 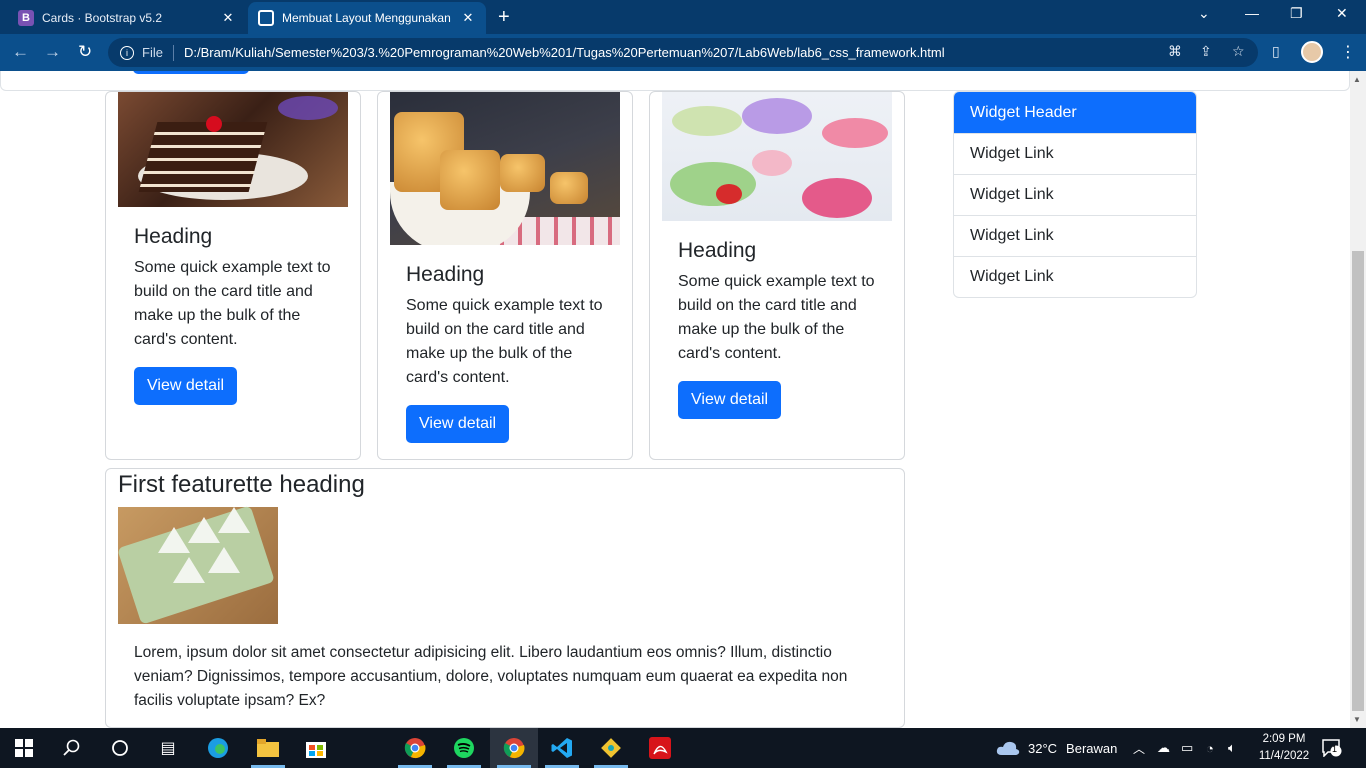 I want to click on new-tab-icon: +, so click(x=504, y=17).